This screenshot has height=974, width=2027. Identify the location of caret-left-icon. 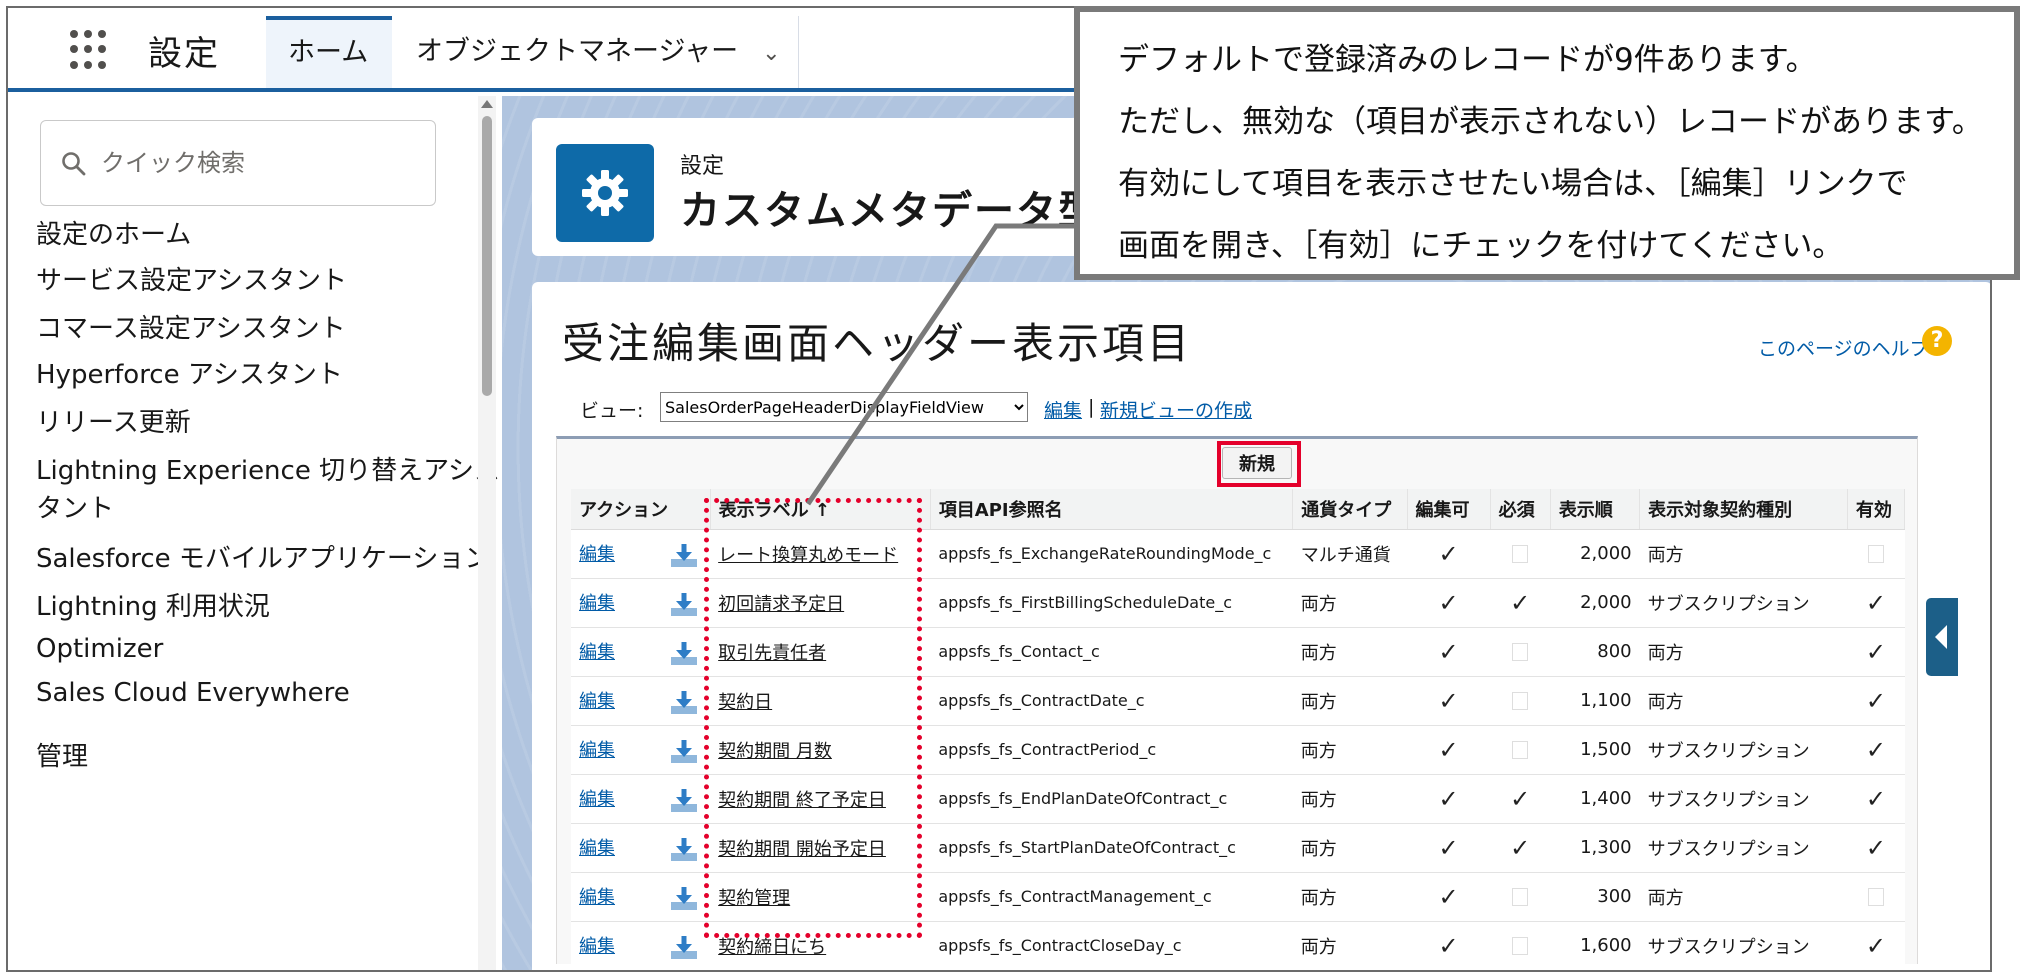
(1941, 637).